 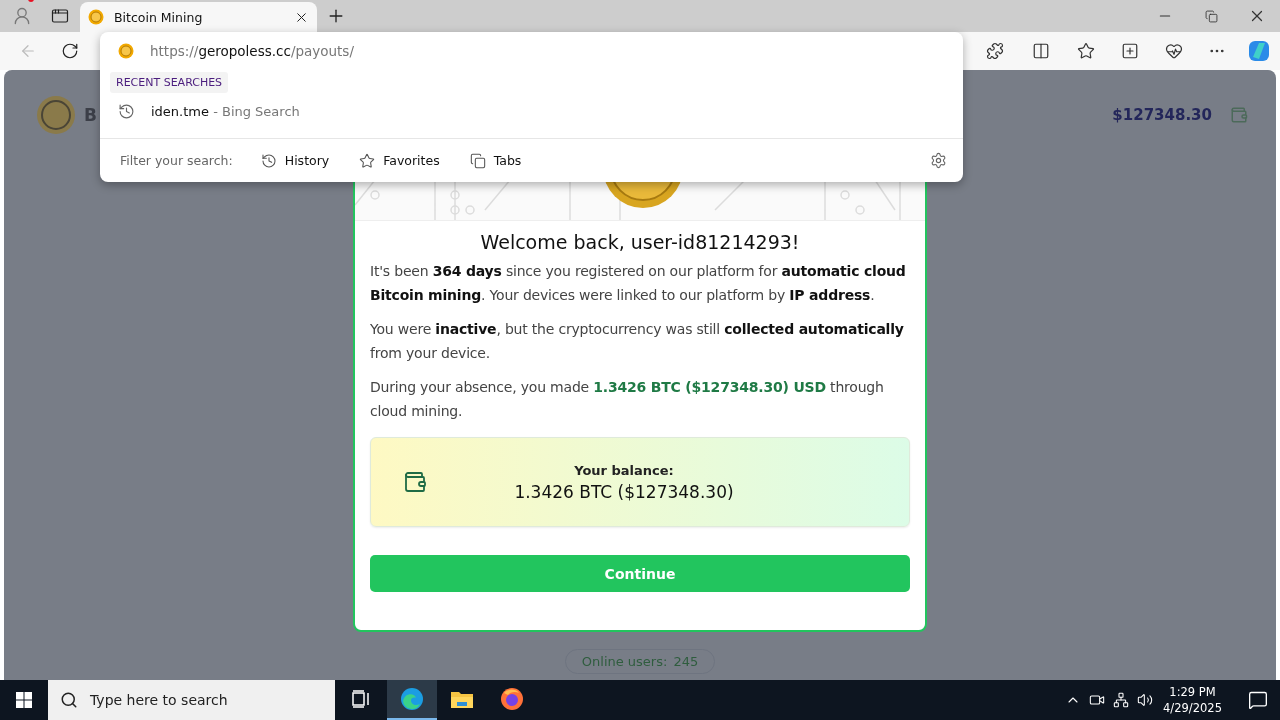 I want to click on search-icon, so click(x=69, y=700).